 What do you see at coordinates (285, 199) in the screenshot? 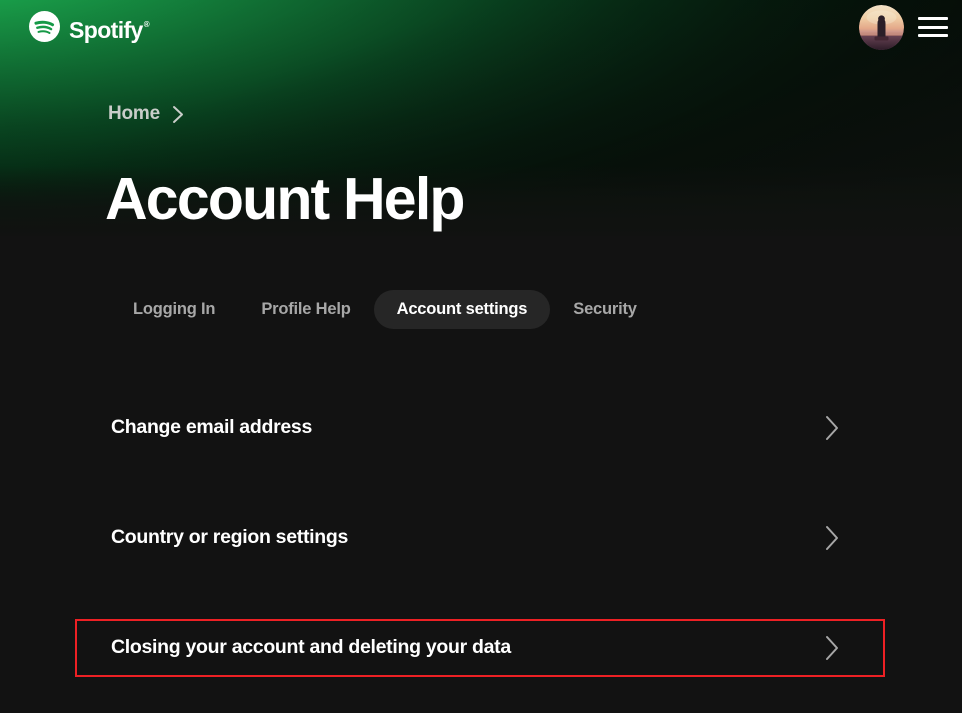
I see `page-title: Account Help` at bounding box center [285, 199].